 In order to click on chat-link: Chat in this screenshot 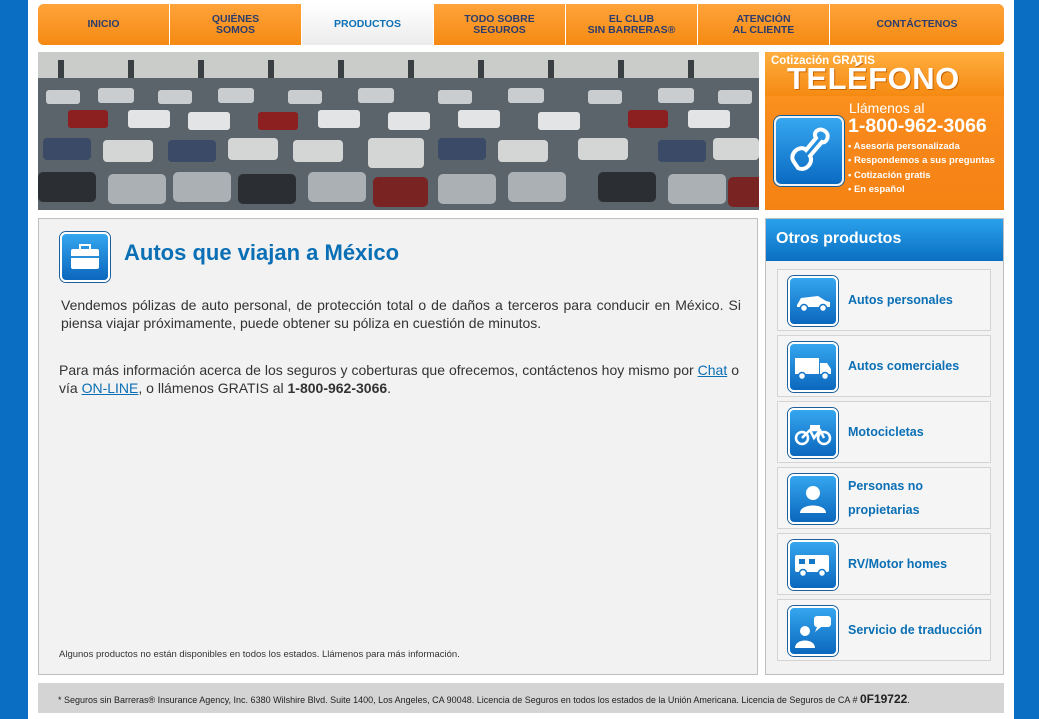, I will do `click(713, 370)`.